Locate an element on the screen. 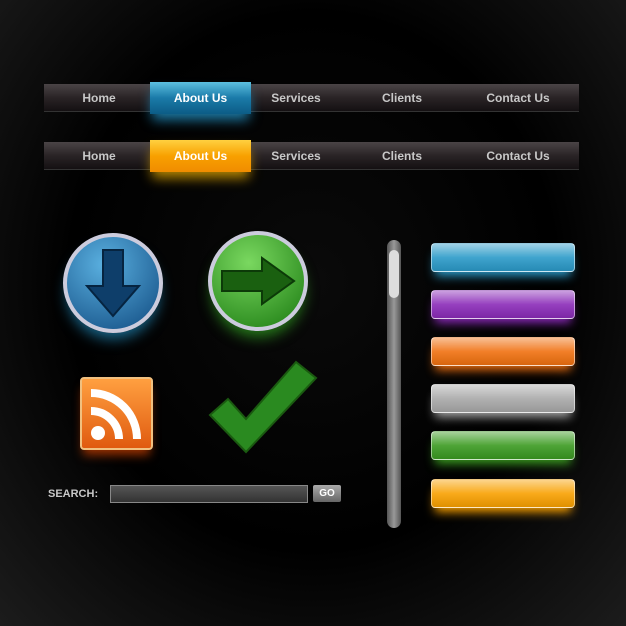 The image size is (626, 626). download-button is located at coordinates (113, 283).